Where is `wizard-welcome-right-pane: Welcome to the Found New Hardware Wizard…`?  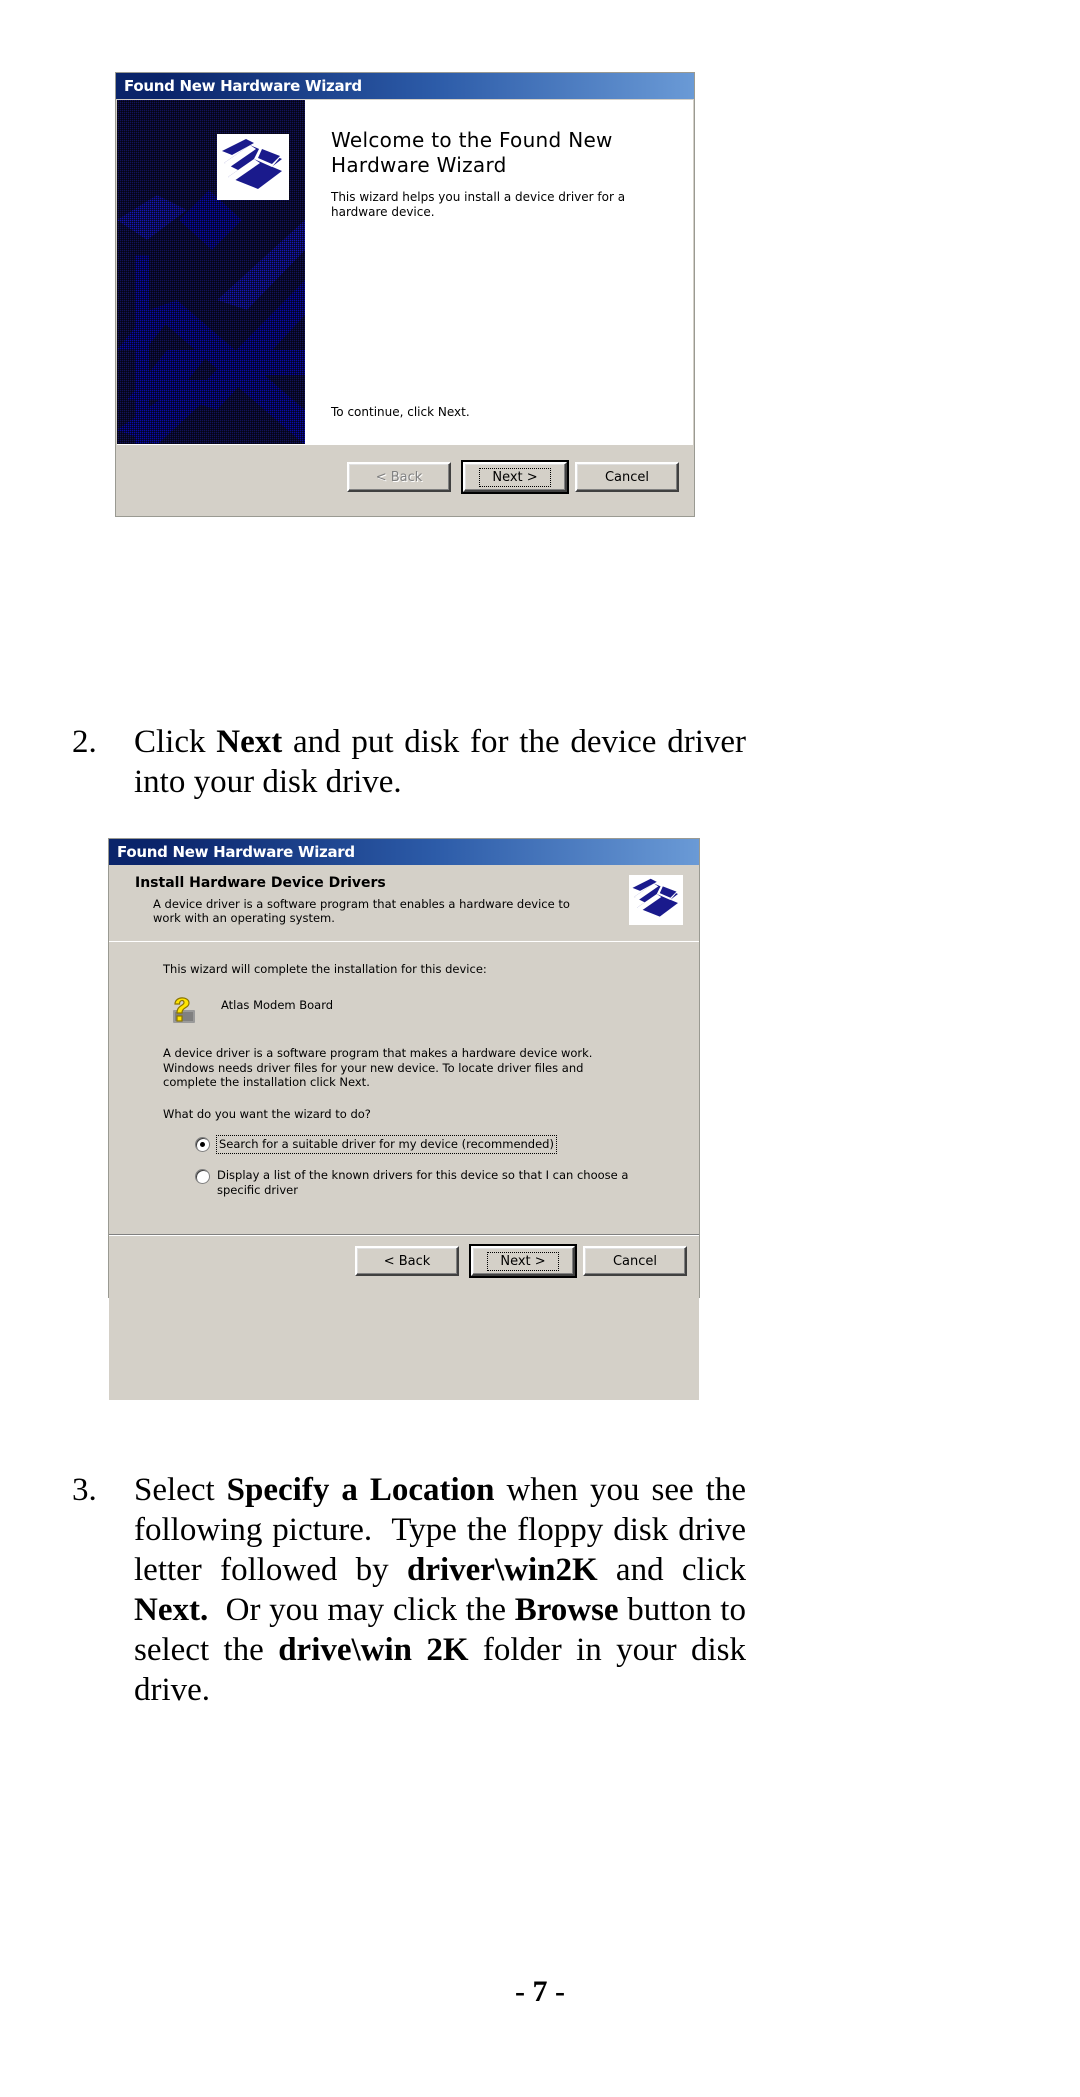
wizard-welcome-right-pane: Welcome to the Found New Hardware Wizard… is located at coordinates (499, 272).